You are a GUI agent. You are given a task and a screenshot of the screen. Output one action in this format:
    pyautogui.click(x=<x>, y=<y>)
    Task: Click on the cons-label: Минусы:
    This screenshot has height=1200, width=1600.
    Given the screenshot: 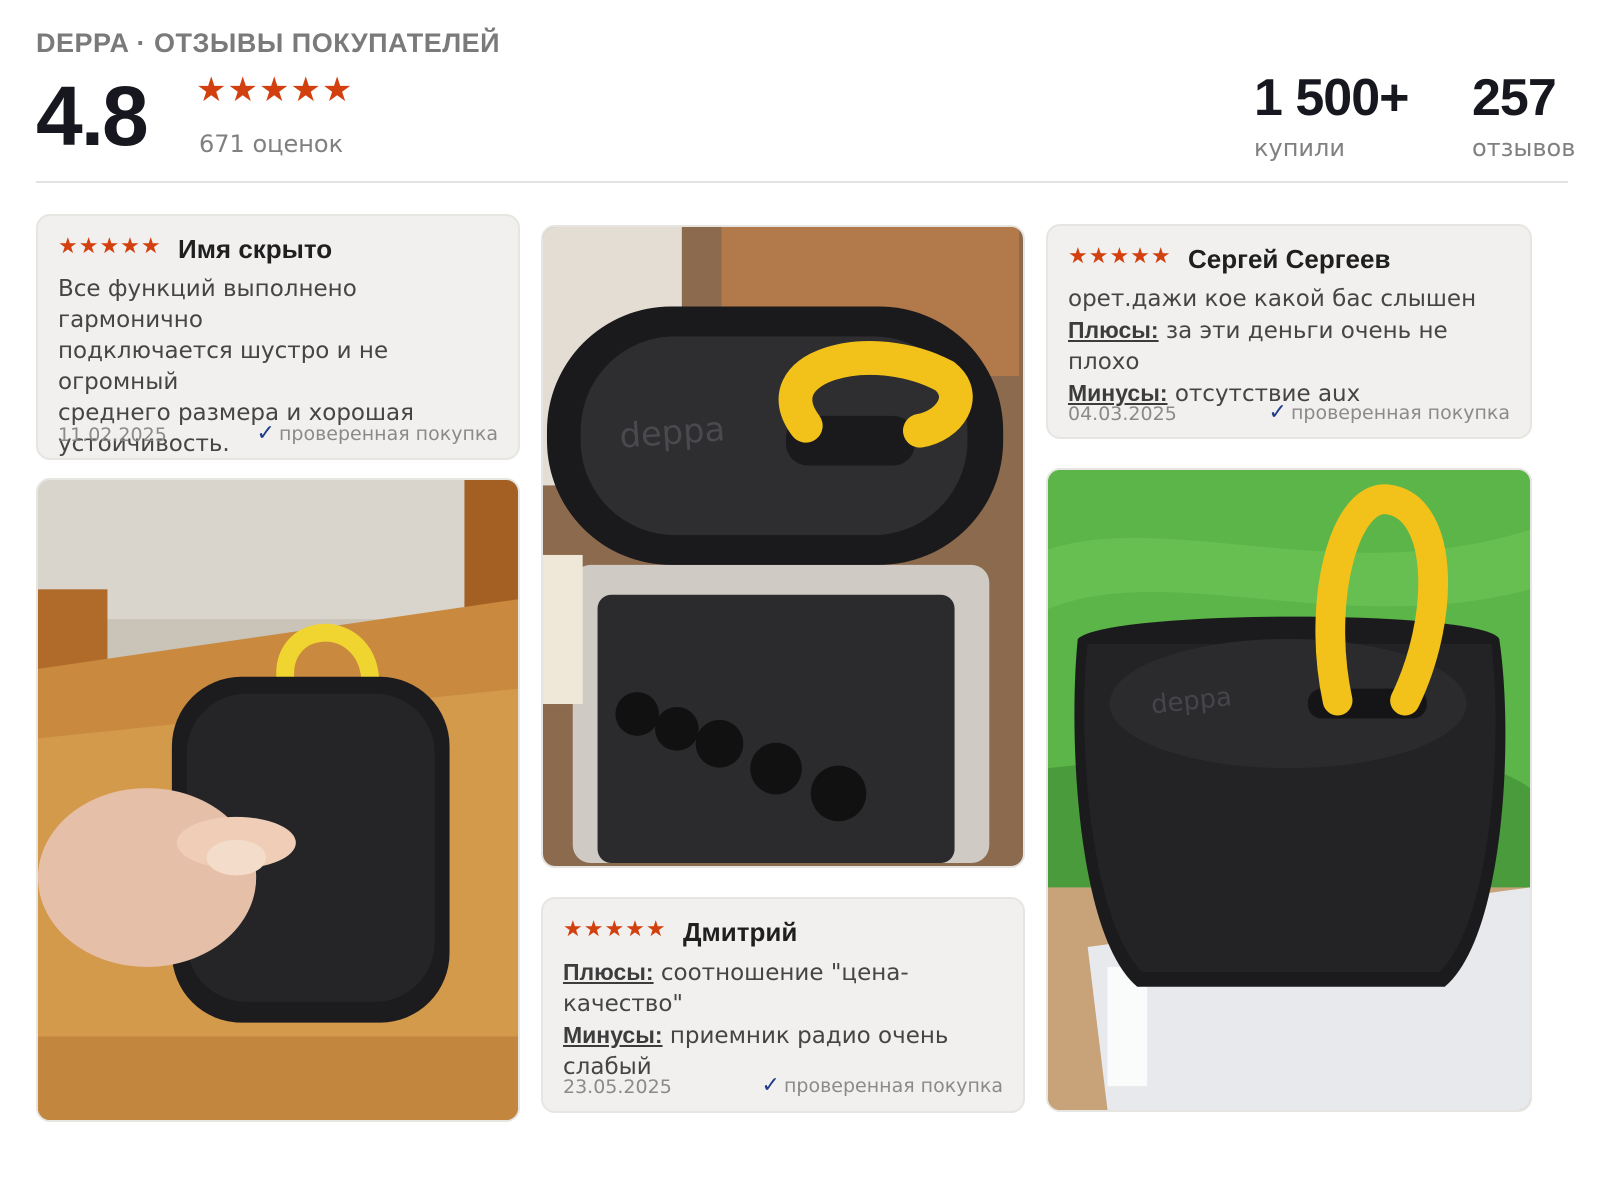 What is the action you would take?
    pyautogui.click(x=613, y=1035)
    